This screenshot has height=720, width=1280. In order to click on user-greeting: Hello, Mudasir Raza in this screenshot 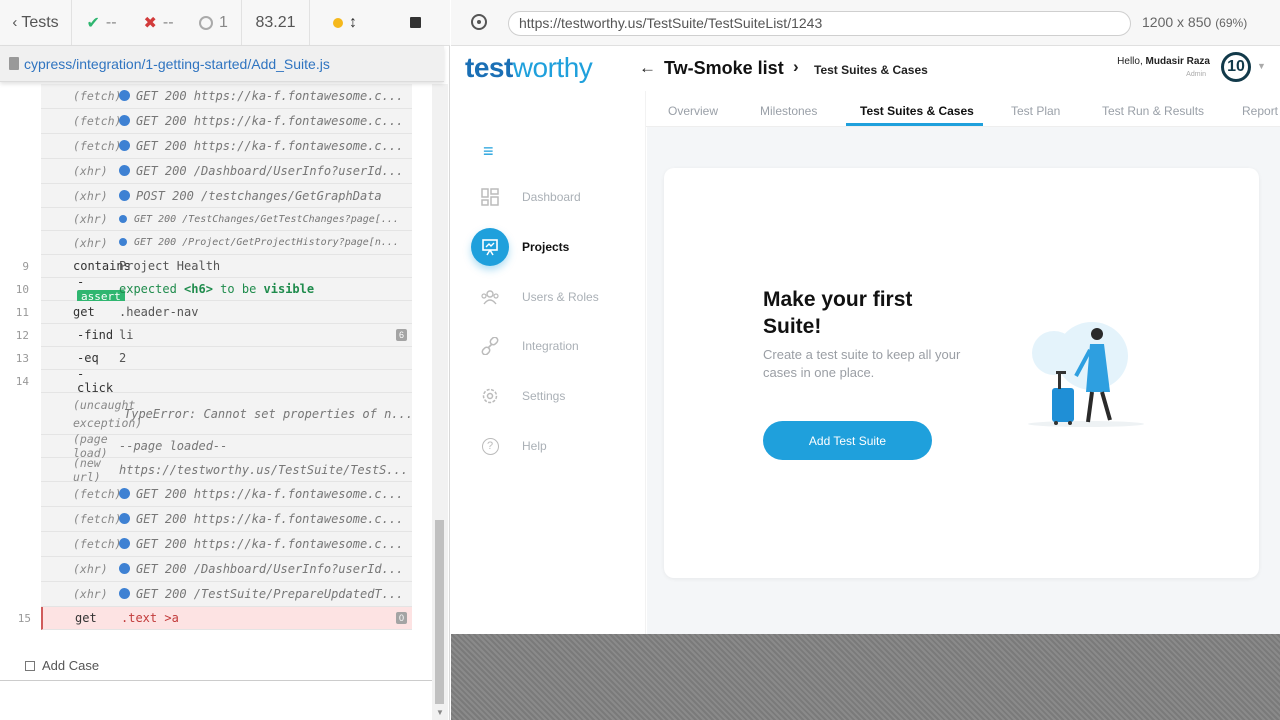, I will do `click(1163, 61)`.